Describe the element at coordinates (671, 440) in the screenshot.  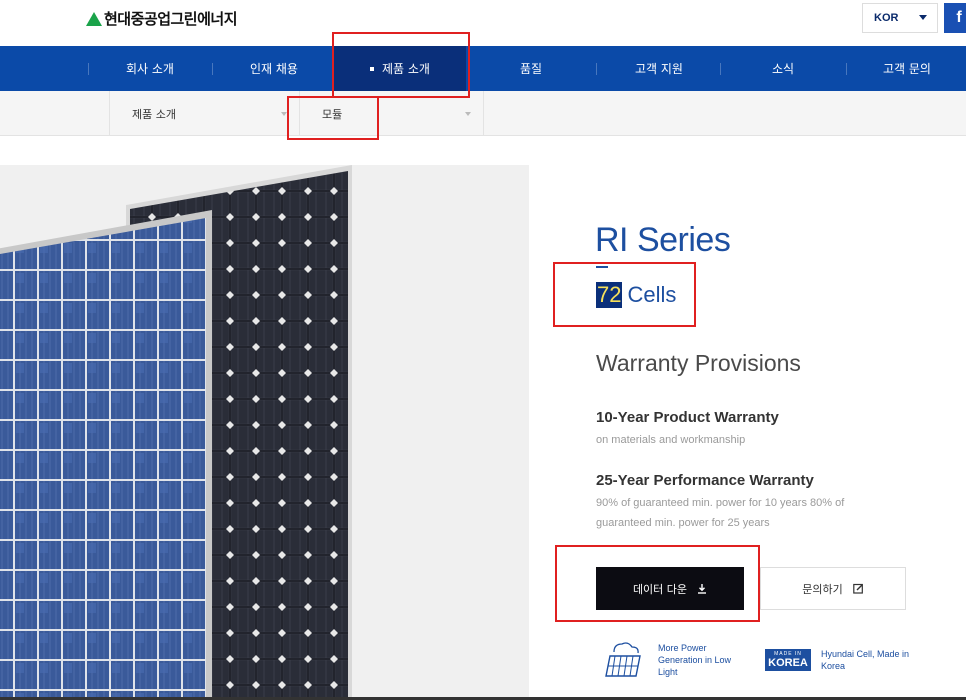
I see `product-warranty-text: on materials and workmanship` at that location.